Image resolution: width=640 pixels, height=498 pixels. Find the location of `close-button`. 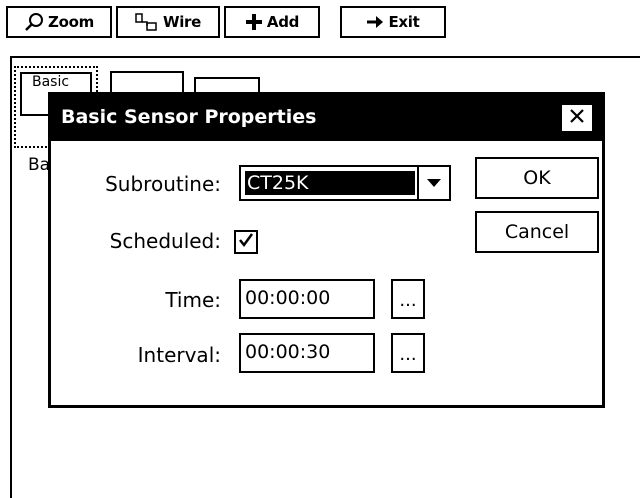

close-button is located at coordinates (577, 118).